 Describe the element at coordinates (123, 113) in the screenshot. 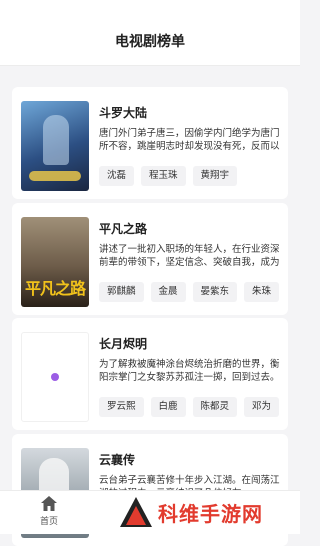

I see `drama-title: 斗罗大陆` at that location.